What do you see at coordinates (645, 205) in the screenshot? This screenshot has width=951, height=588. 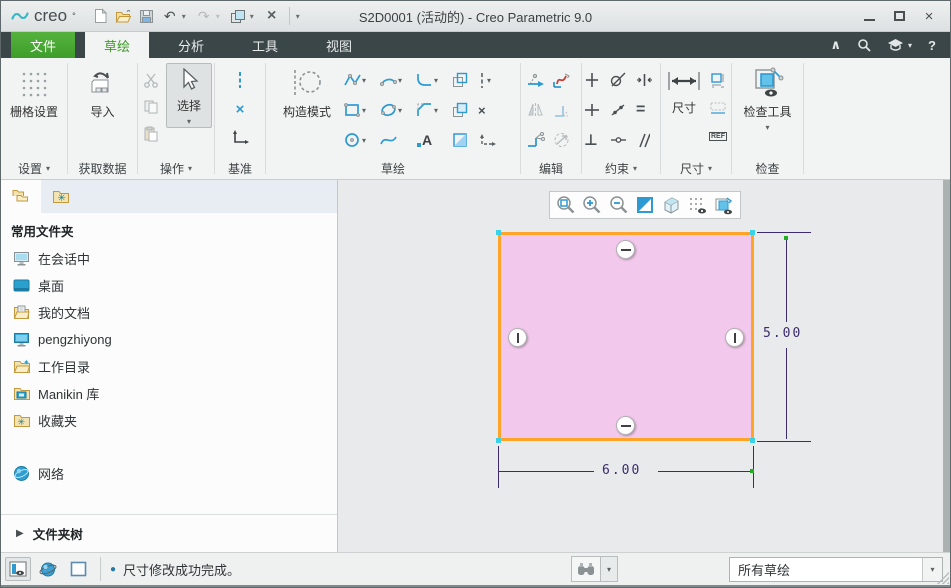 I see `repaint-button` at bounding box center [645, 205].